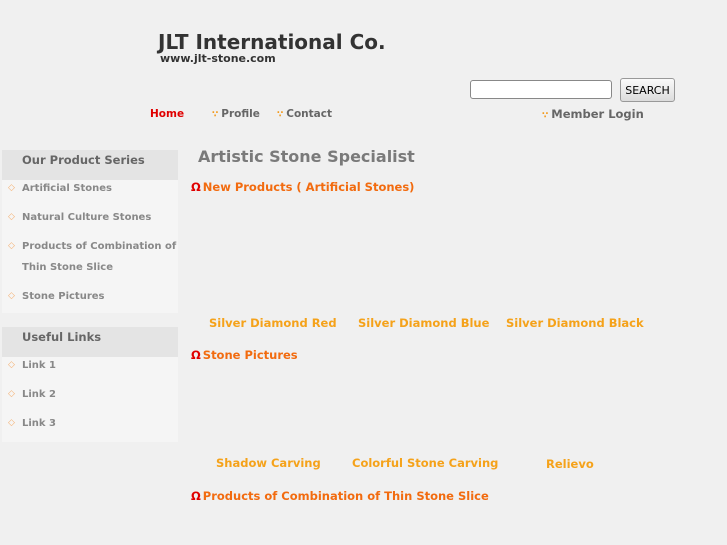 The image size is (727, 545). I want to click on sidebar-item-natural-culture-stones: ◇ Natural Culture Stones, so click(90, 217).